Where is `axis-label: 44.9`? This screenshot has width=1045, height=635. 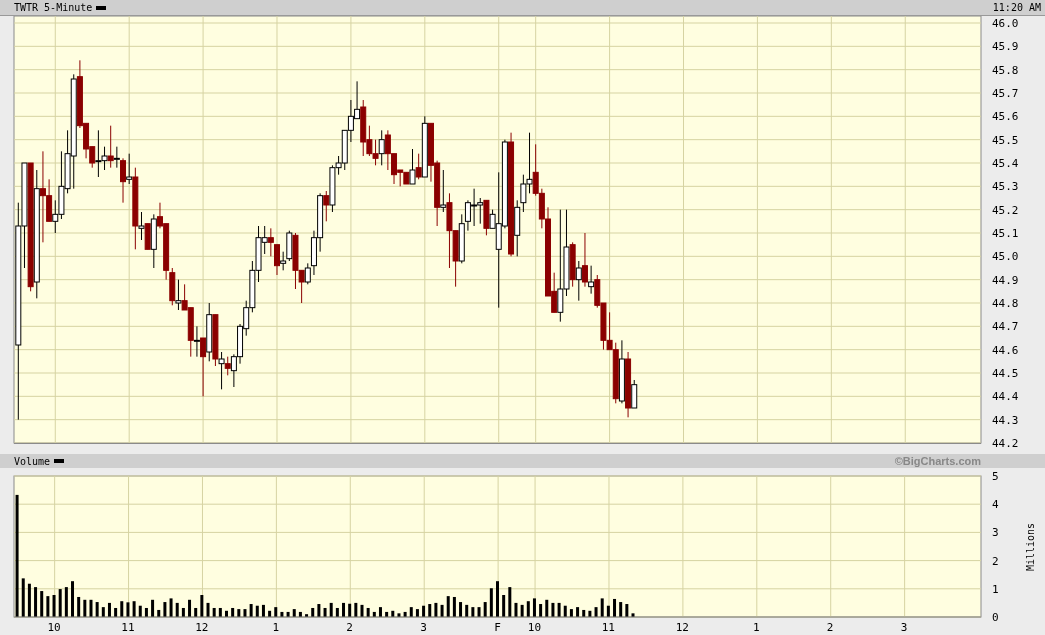 axis-label: 44.9 is located at coordinates (1005, 280).